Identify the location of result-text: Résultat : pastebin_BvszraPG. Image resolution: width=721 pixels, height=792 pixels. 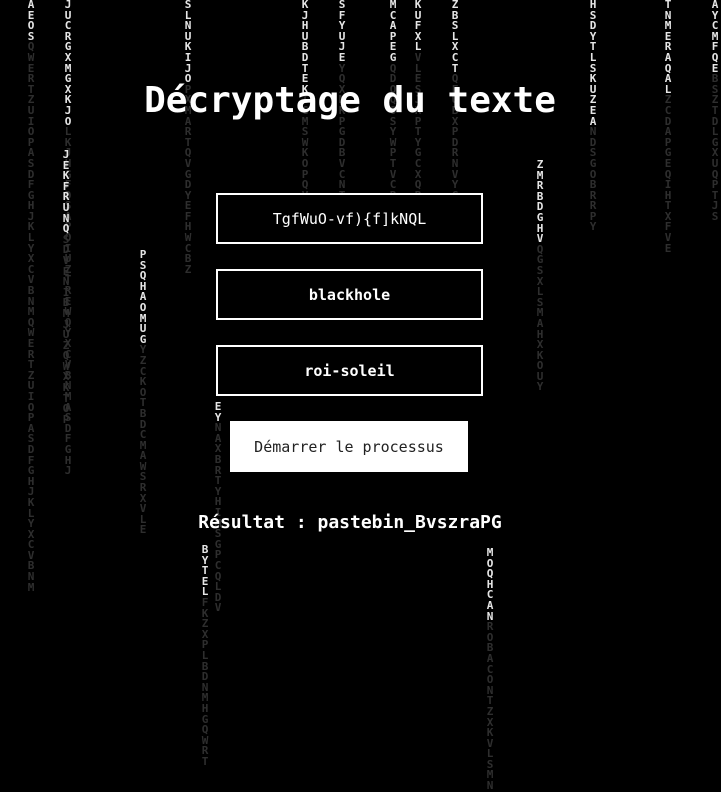
(350, 522).